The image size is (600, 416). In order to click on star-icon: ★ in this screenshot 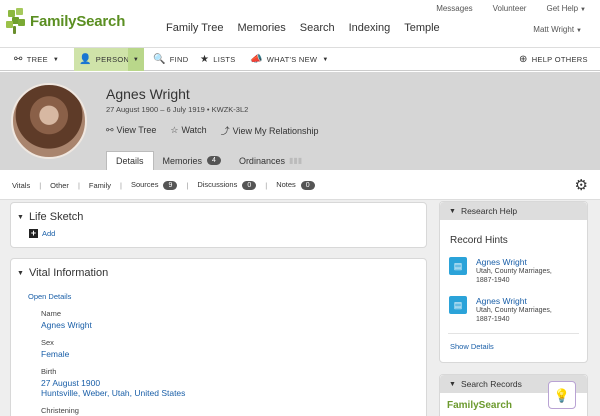, I will do `click(205, 59)`.